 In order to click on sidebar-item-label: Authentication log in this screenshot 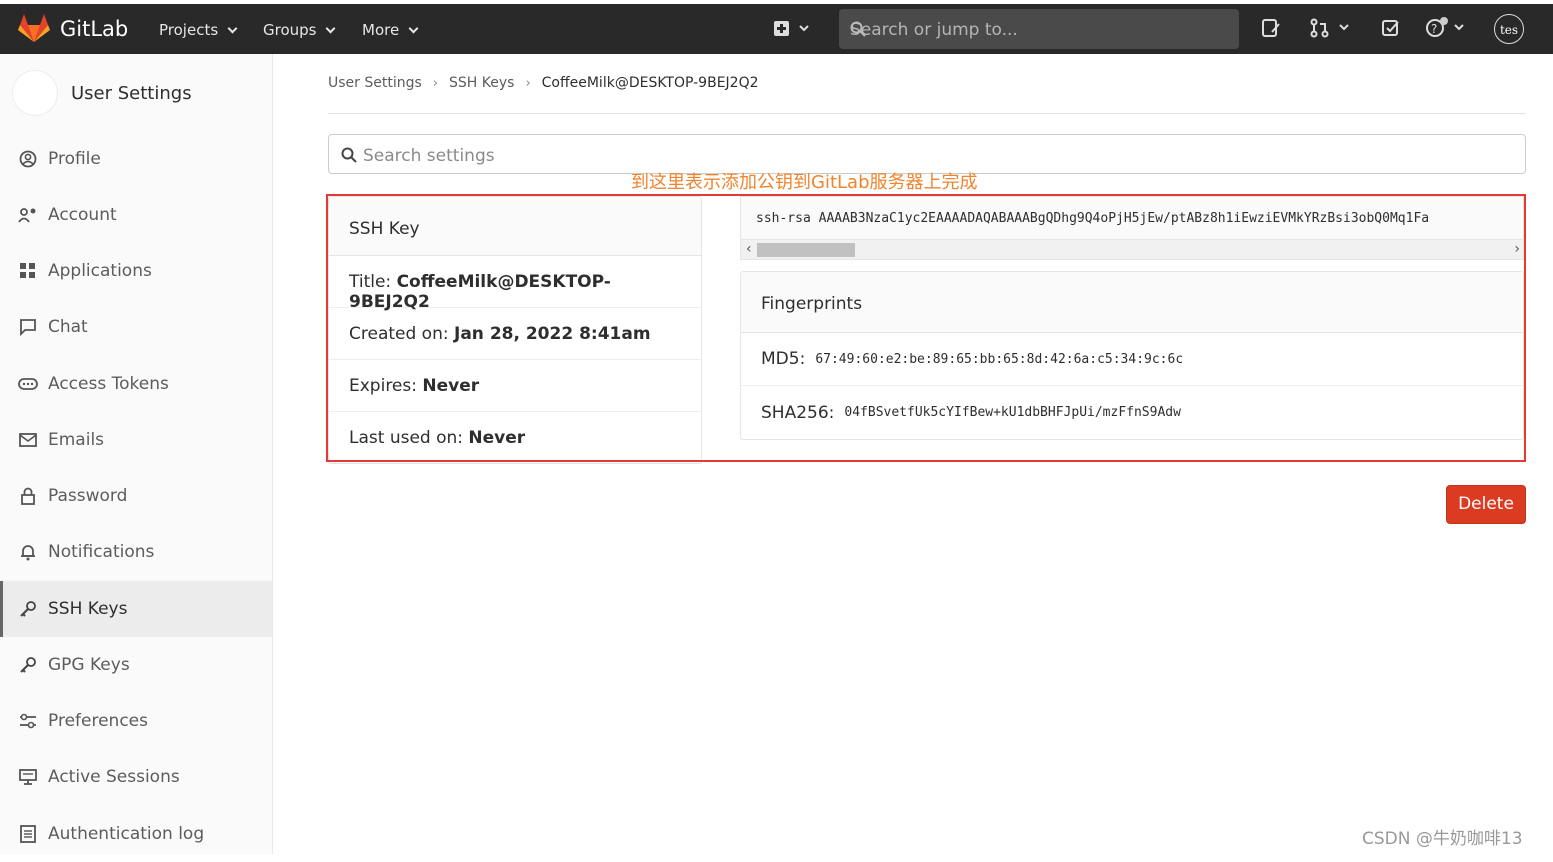, I will do `click(126, 834)`.